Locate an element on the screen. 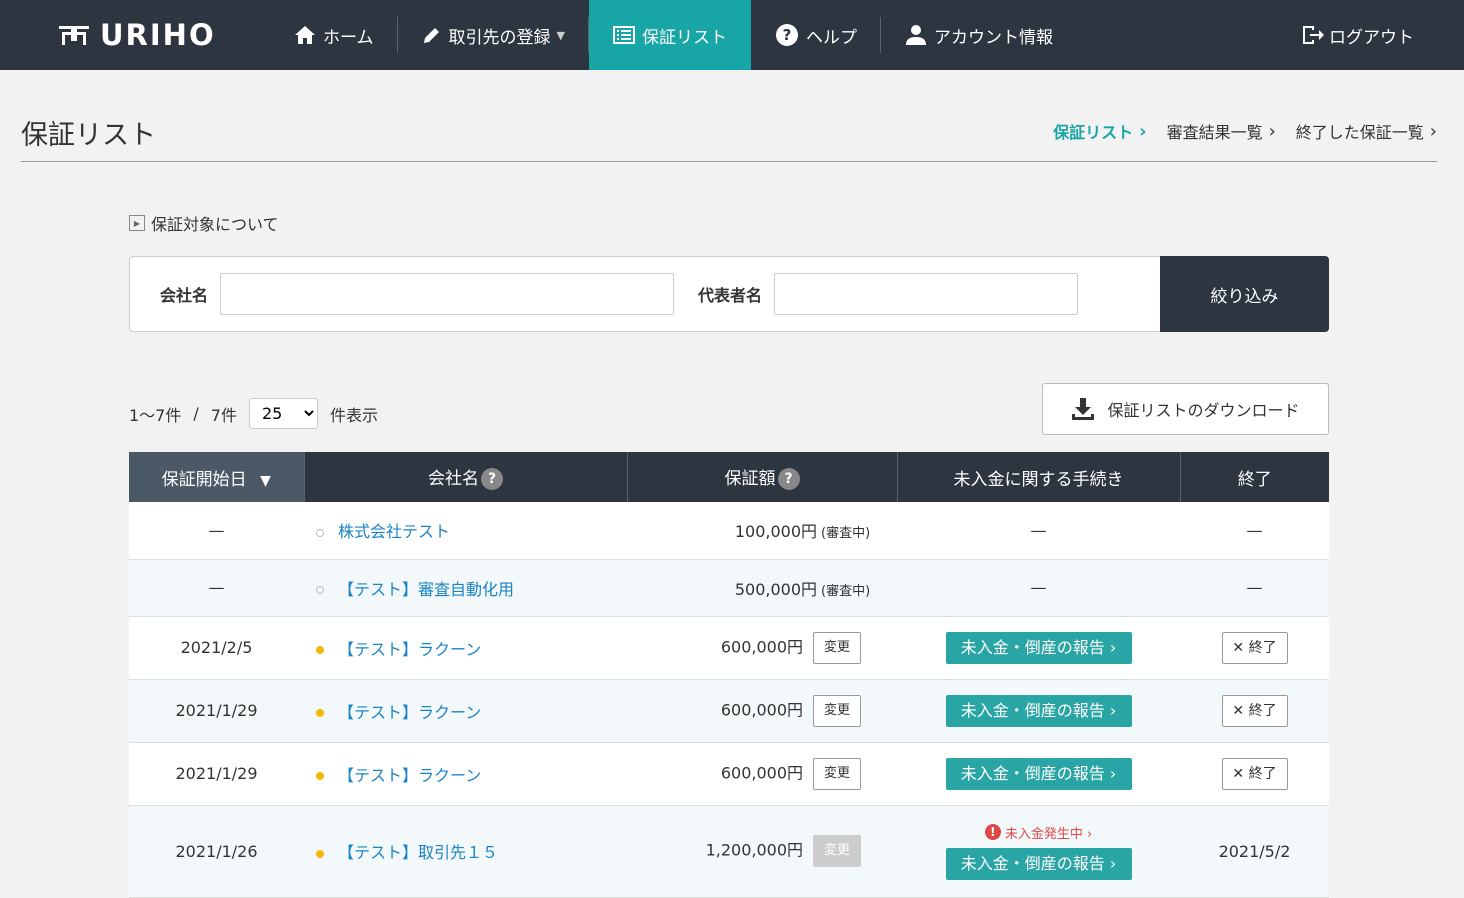 The height and width of the screenshot is (898, 1464). row-amount: 1,200,000円 変更 is located at coordinates (762, 851).